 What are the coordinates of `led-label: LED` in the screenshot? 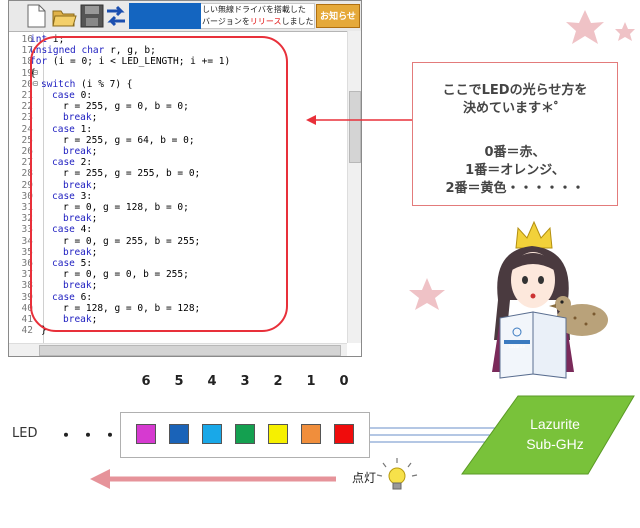 It's located at (25, 433).